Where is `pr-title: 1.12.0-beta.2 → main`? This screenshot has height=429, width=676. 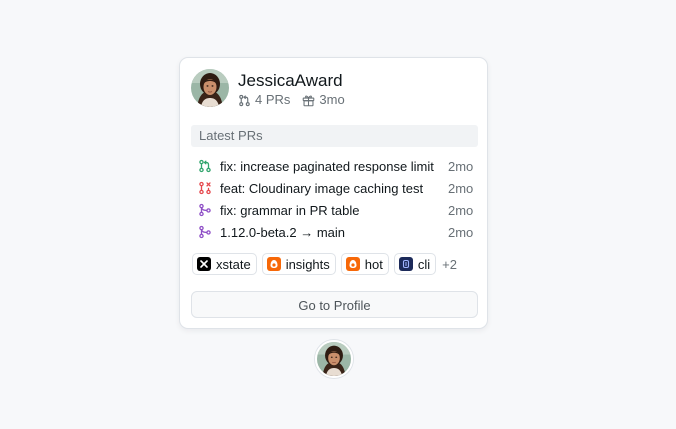 pr-title: 1.12.0-beta.2 → main is located at coordinates (283, 232).